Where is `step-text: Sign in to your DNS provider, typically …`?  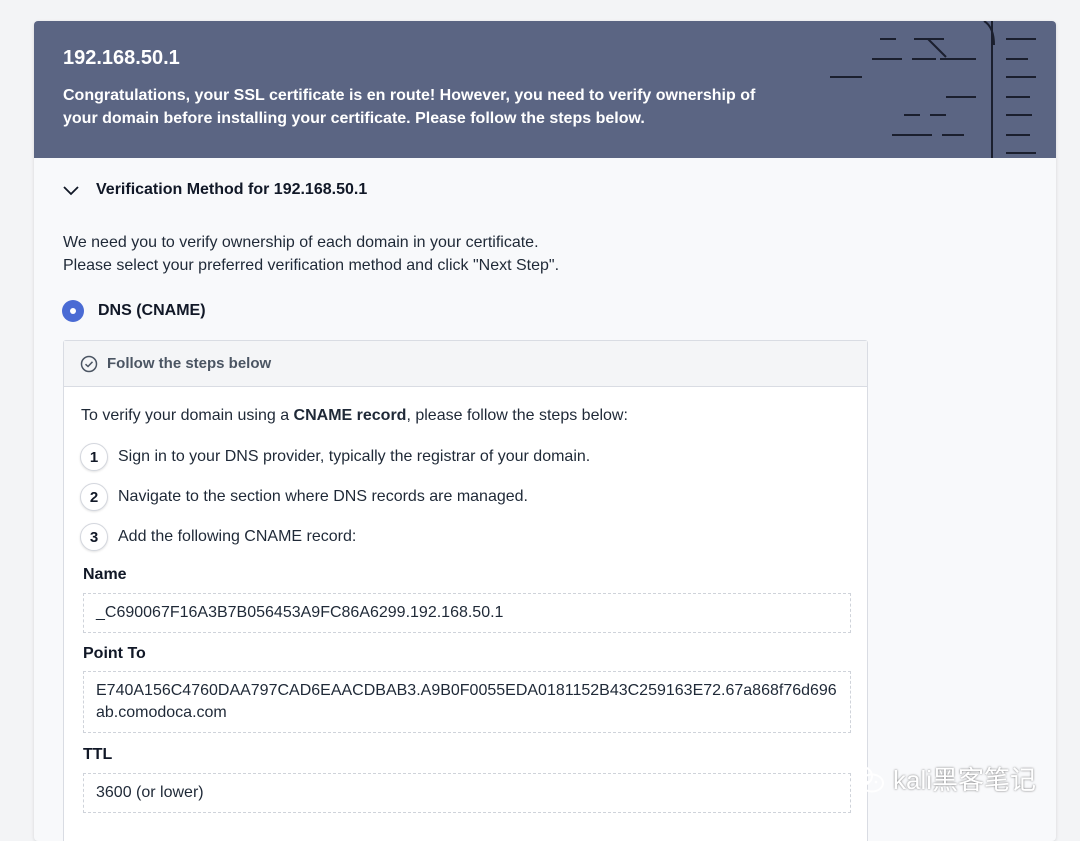
step-text: Sign in to your DNS provider, typically … is located at coordinates (354, 456).